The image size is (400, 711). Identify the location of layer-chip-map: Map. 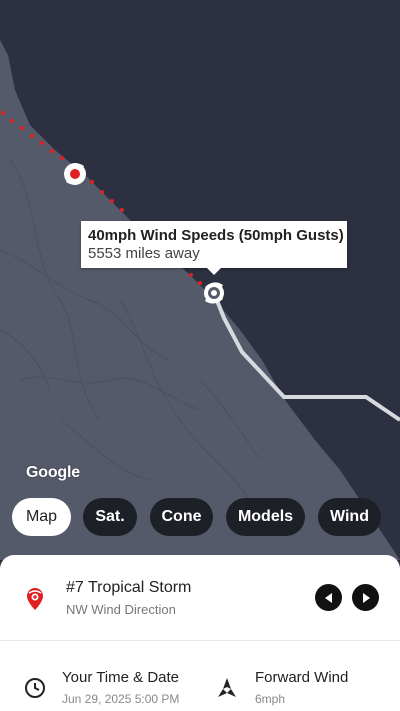
(41, 517).